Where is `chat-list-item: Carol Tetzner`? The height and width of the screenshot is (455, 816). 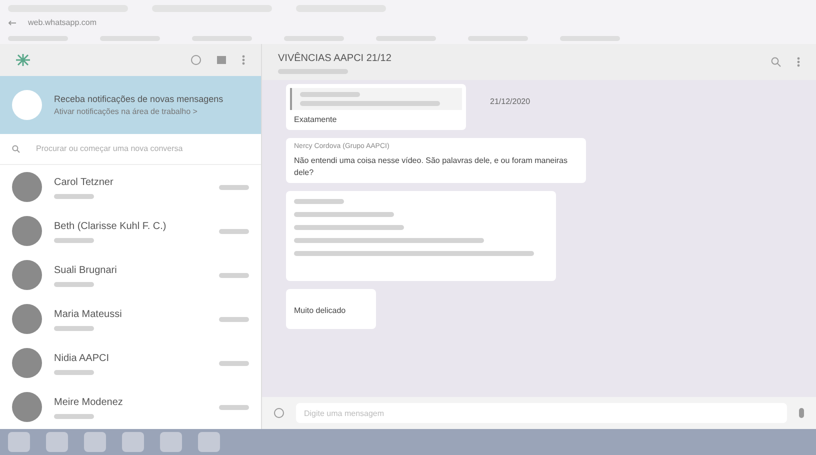
chat-list-item: Carol Tetzner is located at coordinates (130, 187).